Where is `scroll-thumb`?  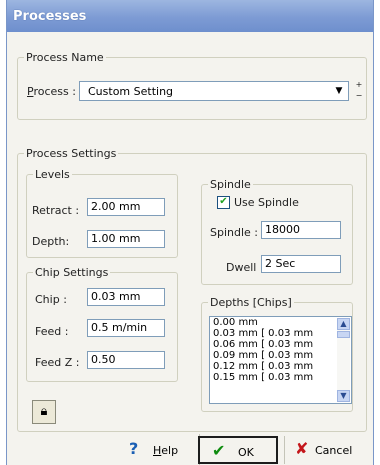 scroll-thumb is located at coordinates (343, 334).